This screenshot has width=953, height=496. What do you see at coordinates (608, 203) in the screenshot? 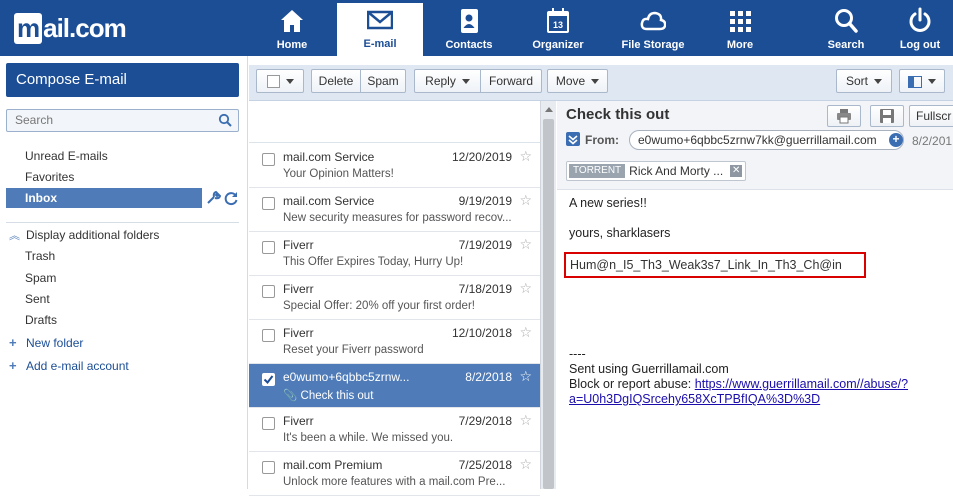
I see `body-line: A new series!!` at bounding box center [608, 203].